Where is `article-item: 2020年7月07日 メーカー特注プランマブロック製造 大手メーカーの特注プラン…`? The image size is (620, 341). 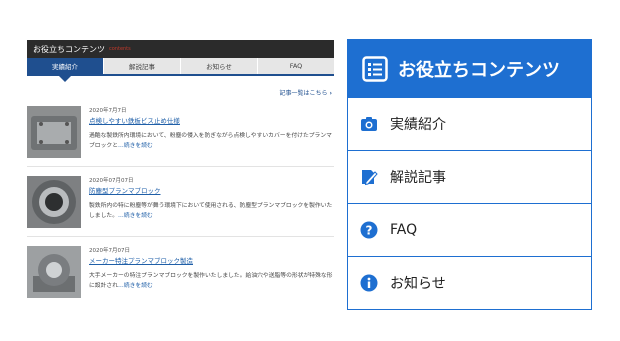 article-item: 2020年7月07日 メーカー特注プランマブロック製造 大手メーカーの特注プラン… is located at coordinates (180, 276).